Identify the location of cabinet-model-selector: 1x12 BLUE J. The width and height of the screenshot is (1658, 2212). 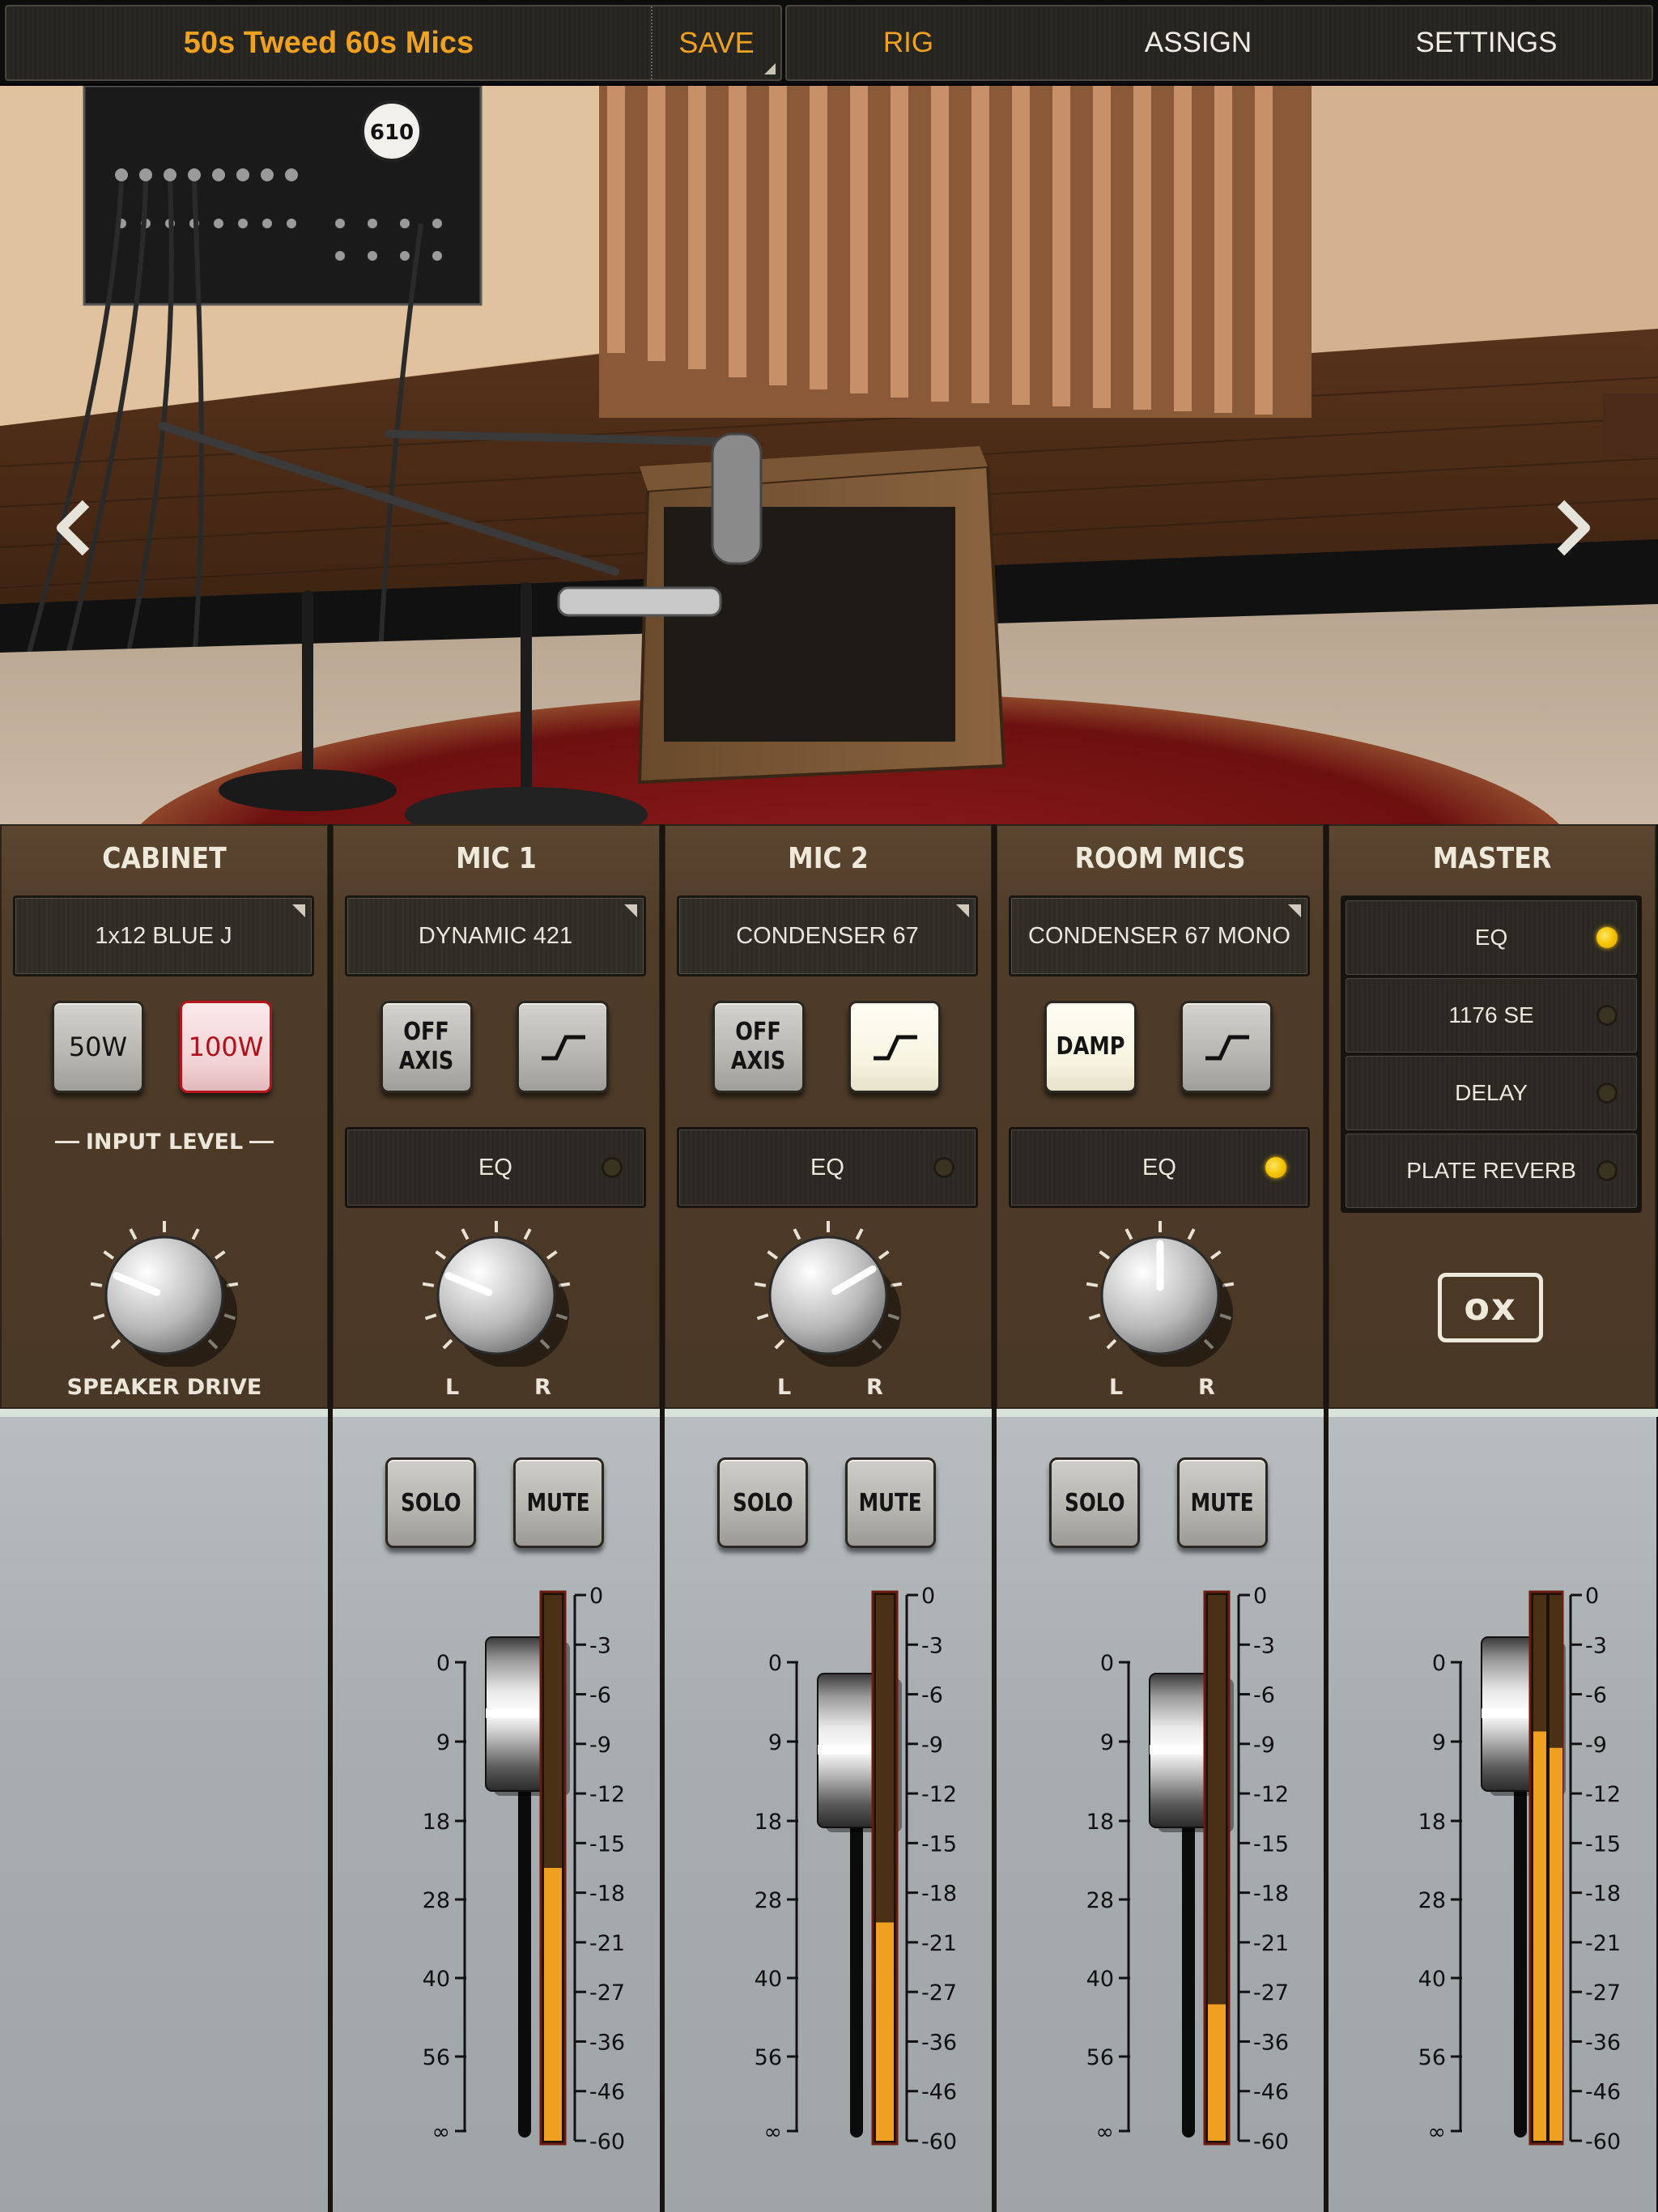
(163, 936).